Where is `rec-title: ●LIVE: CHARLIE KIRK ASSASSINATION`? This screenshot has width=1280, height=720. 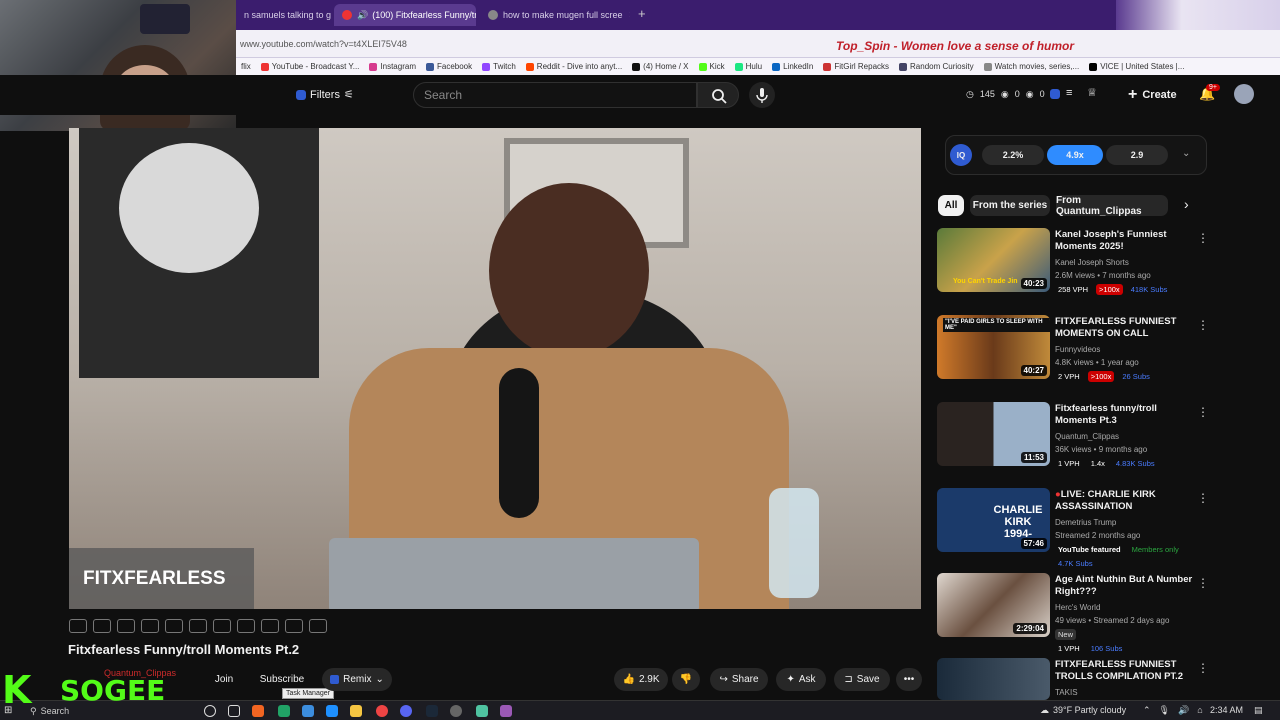 rec-title: ●LIVE: CHARLIE KIRK ASSASSINATION is located at coordinates (1125, 501).